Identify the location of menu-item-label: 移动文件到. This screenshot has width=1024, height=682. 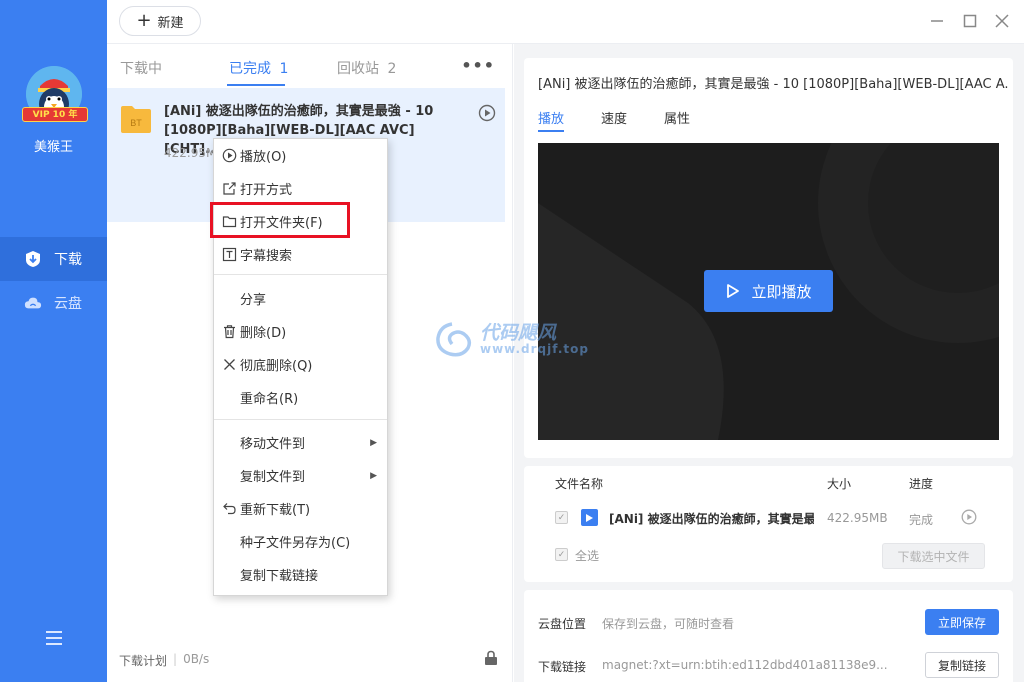
(273, 444).